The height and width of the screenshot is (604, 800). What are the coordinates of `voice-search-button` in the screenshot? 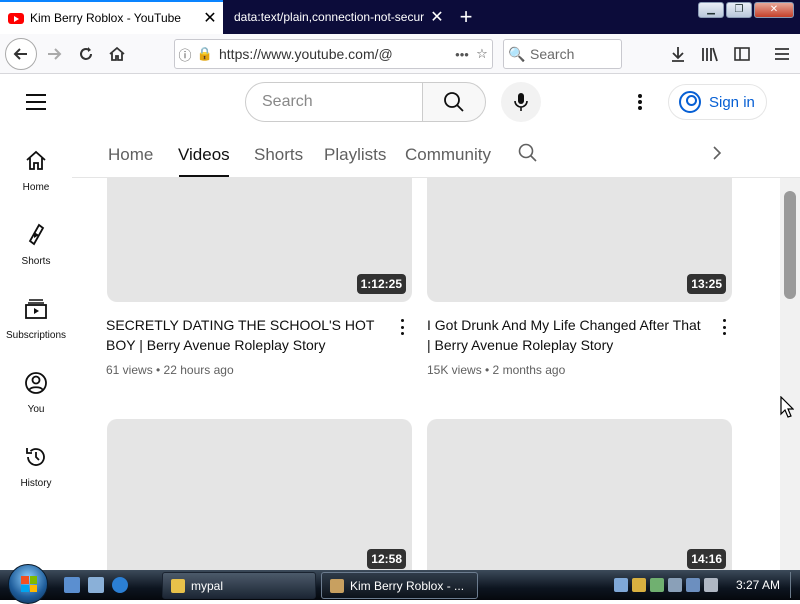 It's located at (521, 102).